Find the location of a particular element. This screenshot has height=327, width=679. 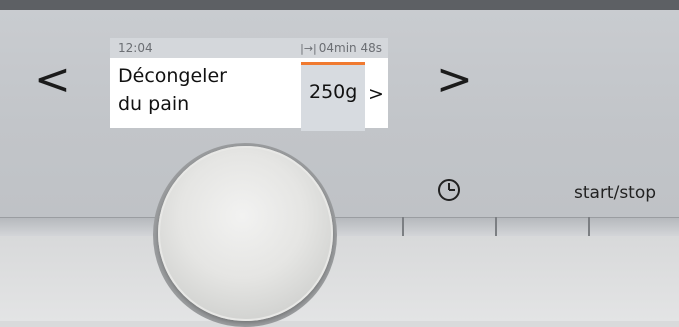

weight-arrow-icon: > is located at coordinates (376, 94).